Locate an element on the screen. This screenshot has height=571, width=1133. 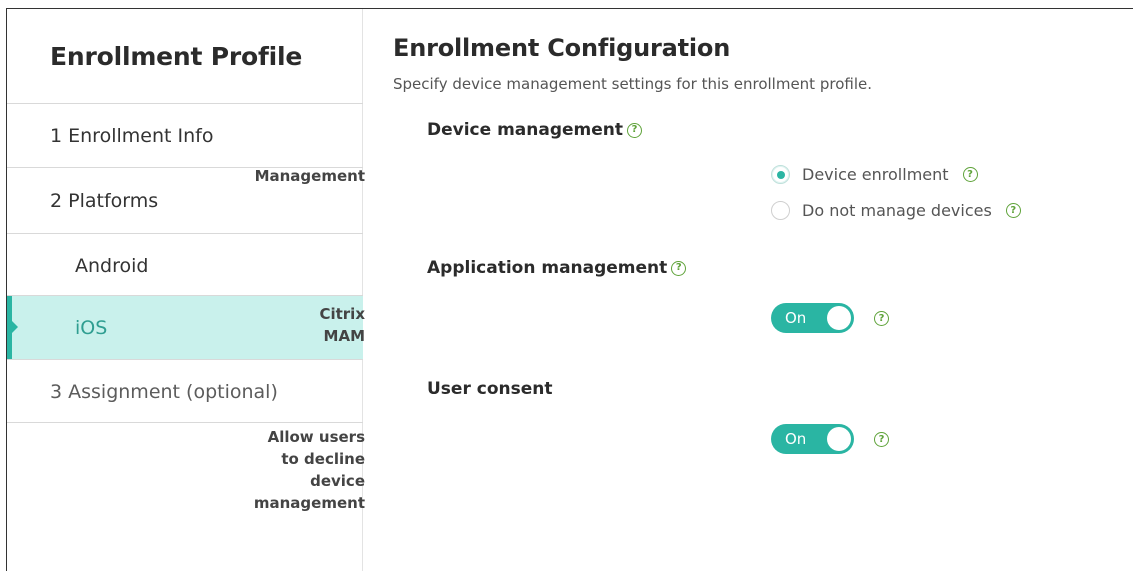
allow-decline-label: Allow users to decline device management is located at coordinates (309, 470).